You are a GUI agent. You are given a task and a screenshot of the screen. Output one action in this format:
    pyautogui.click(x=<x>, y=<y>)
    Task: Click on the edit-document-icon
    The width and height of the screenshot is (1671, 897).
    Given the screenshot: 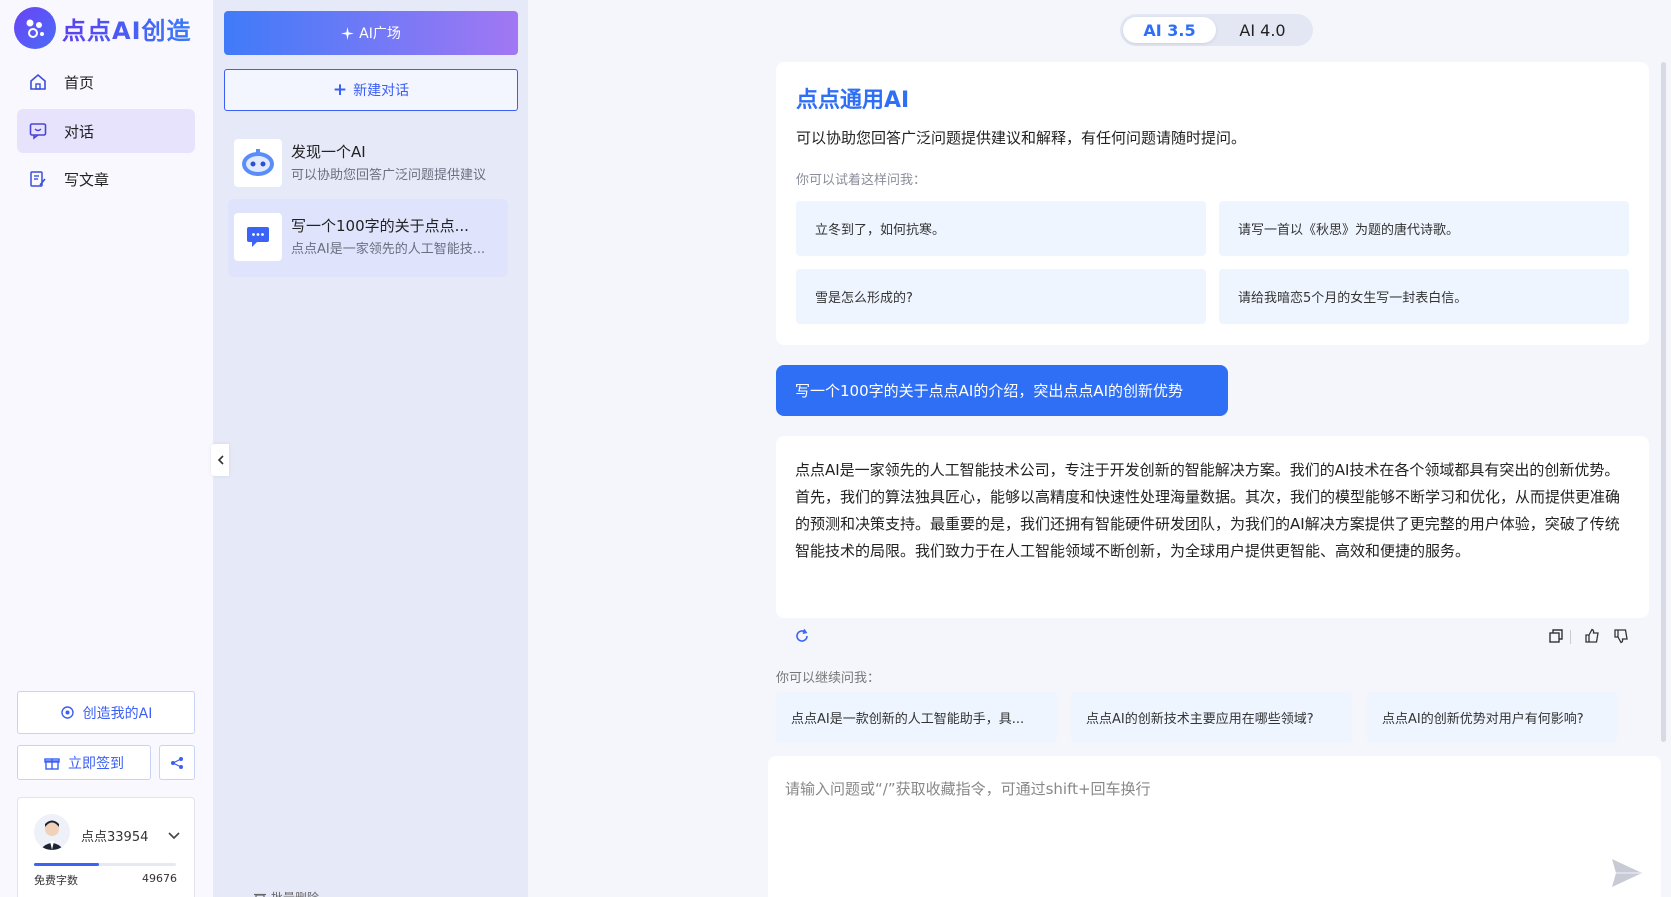 What is the action you would take?
    pyautogui.click(x=39, y=179)
    